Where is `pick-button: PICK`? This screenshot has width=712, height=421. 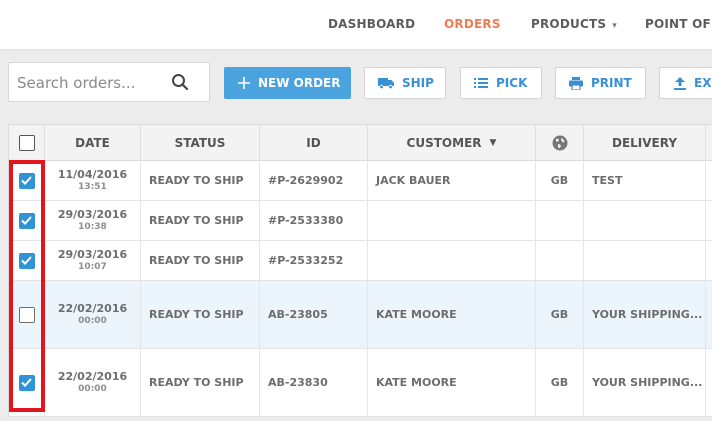 pick-button: PICK is located at coordinates (501, 83).